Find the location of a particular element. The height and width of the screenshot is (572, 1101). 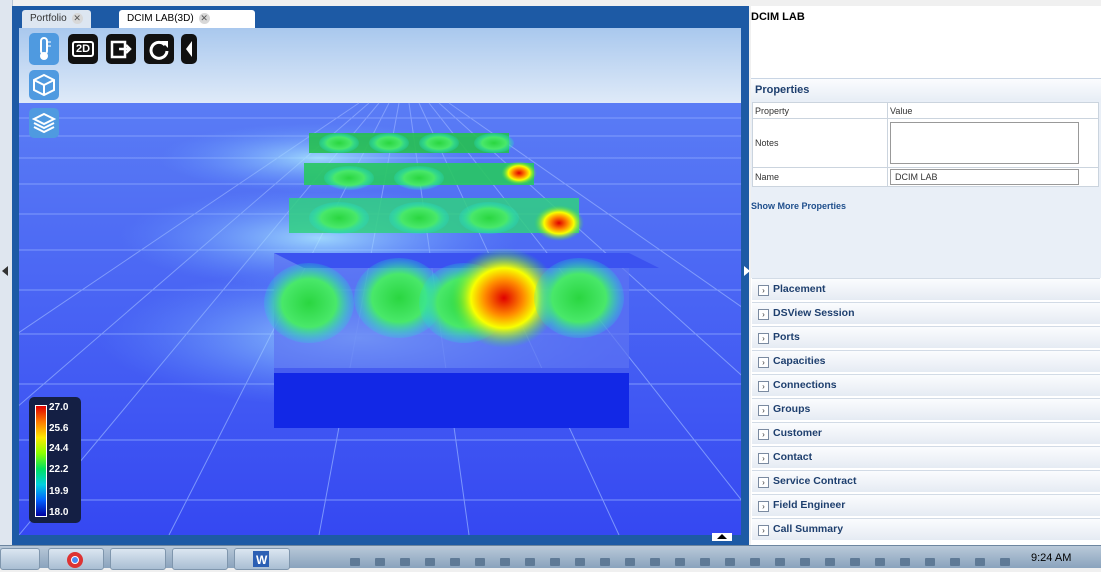

view-2d-label: 2D is located at coordinates (83, 49).